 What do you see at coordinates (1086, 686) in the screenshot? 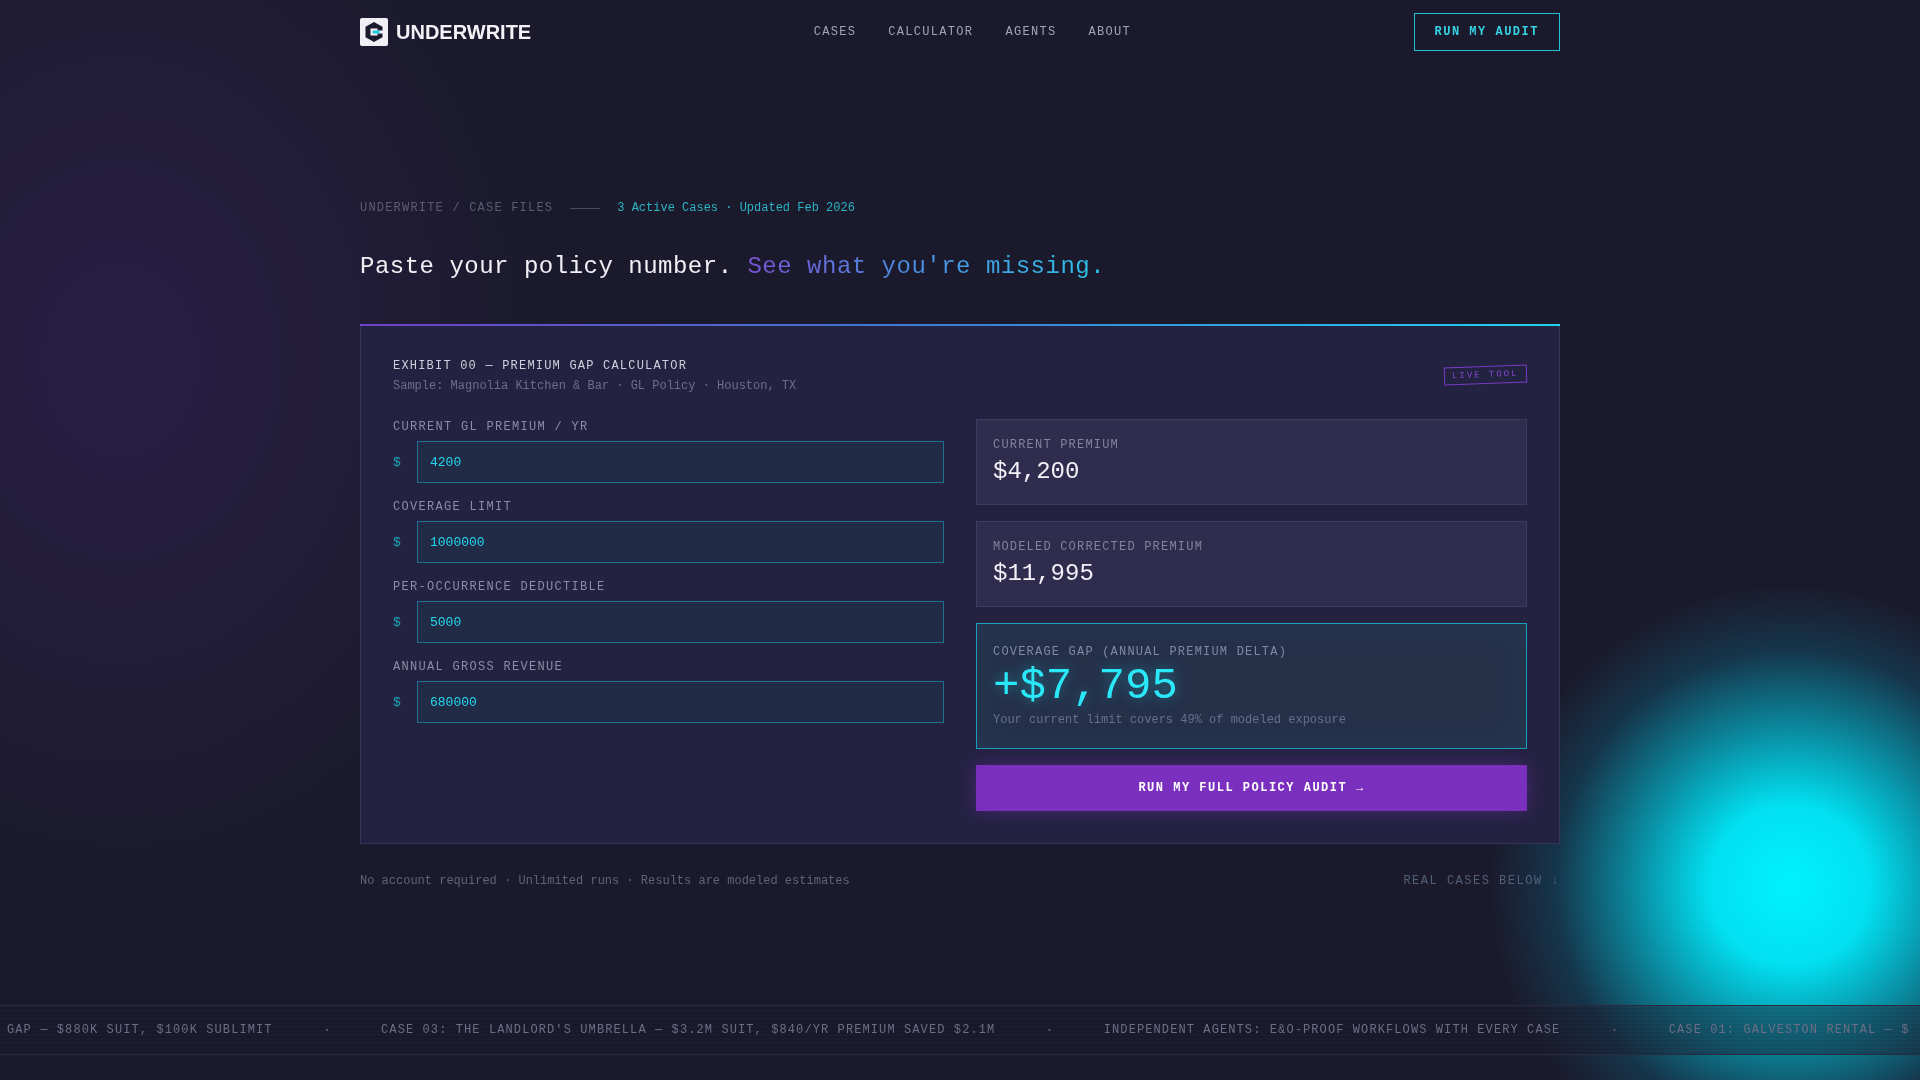
I see `gap-value: +$7,795` at bounding box center [1086, 686].